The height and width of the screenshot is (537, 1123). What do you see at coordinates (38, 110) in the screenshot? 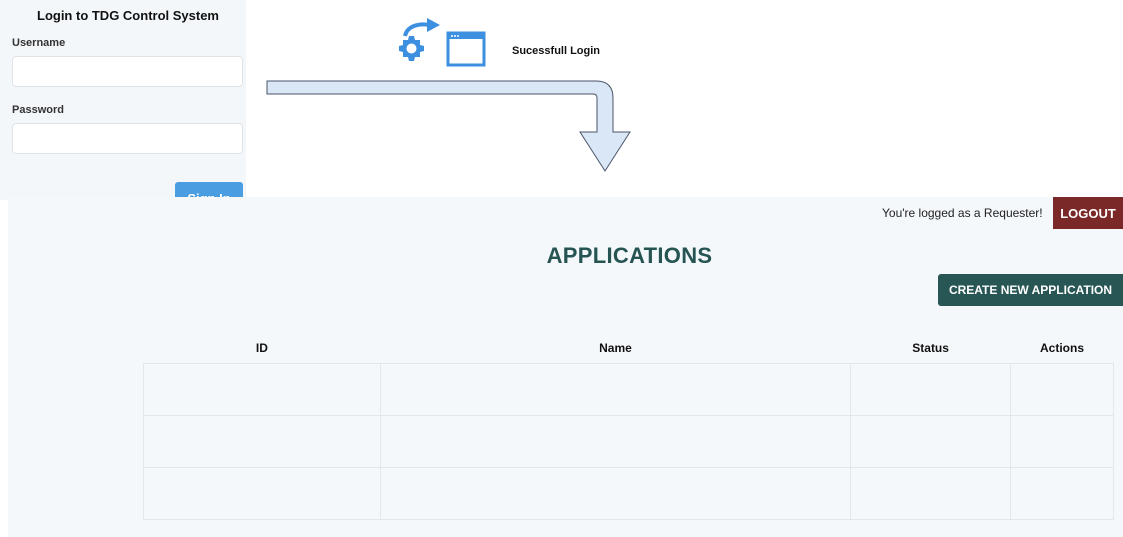
I see `password-label: Password` at bounding box center [38, 110].